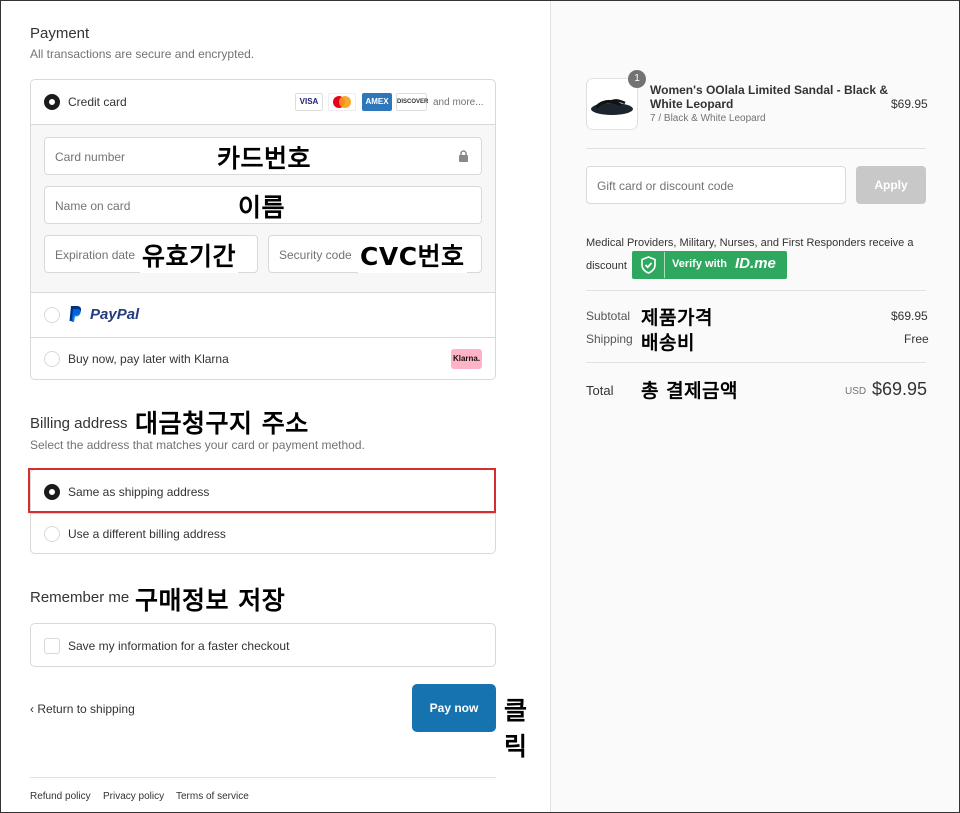 This screenshot has width=960, height=813. Describe the element at coordinates (52, 102) in the screenshot. I see `credit-card-radio` at that location.